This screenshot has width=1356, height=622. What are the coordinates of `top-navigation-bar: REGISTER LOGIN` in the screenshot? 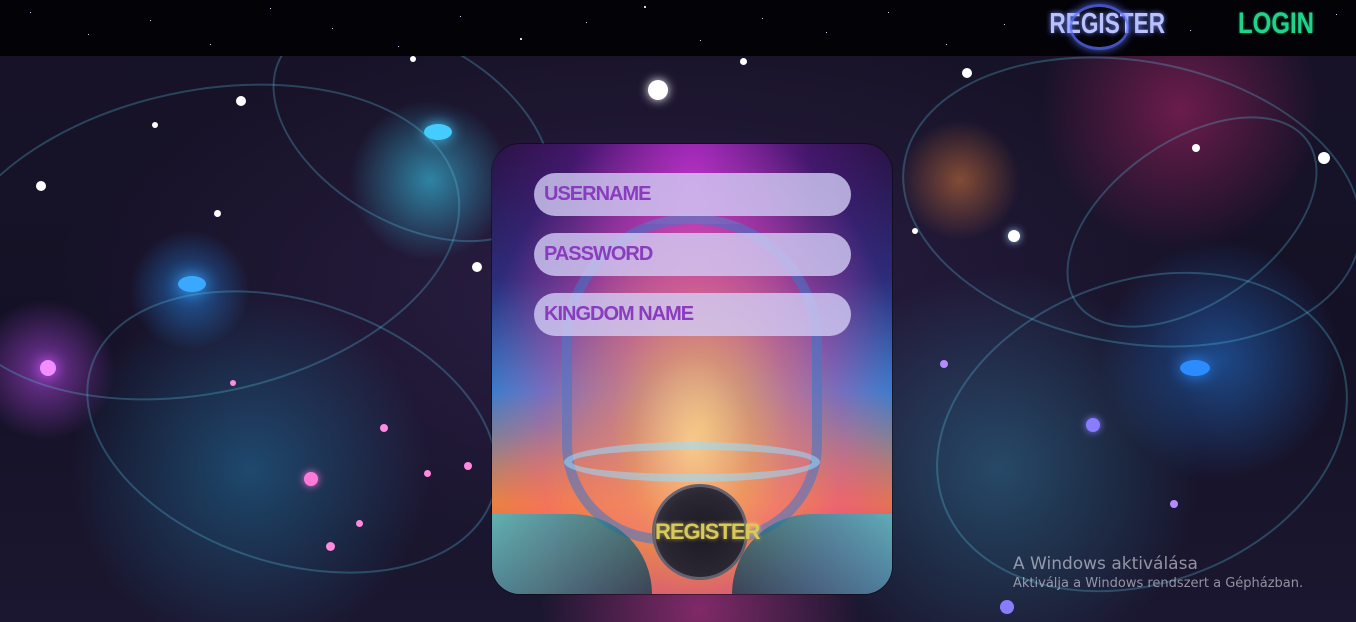 It's located at (678, 28).